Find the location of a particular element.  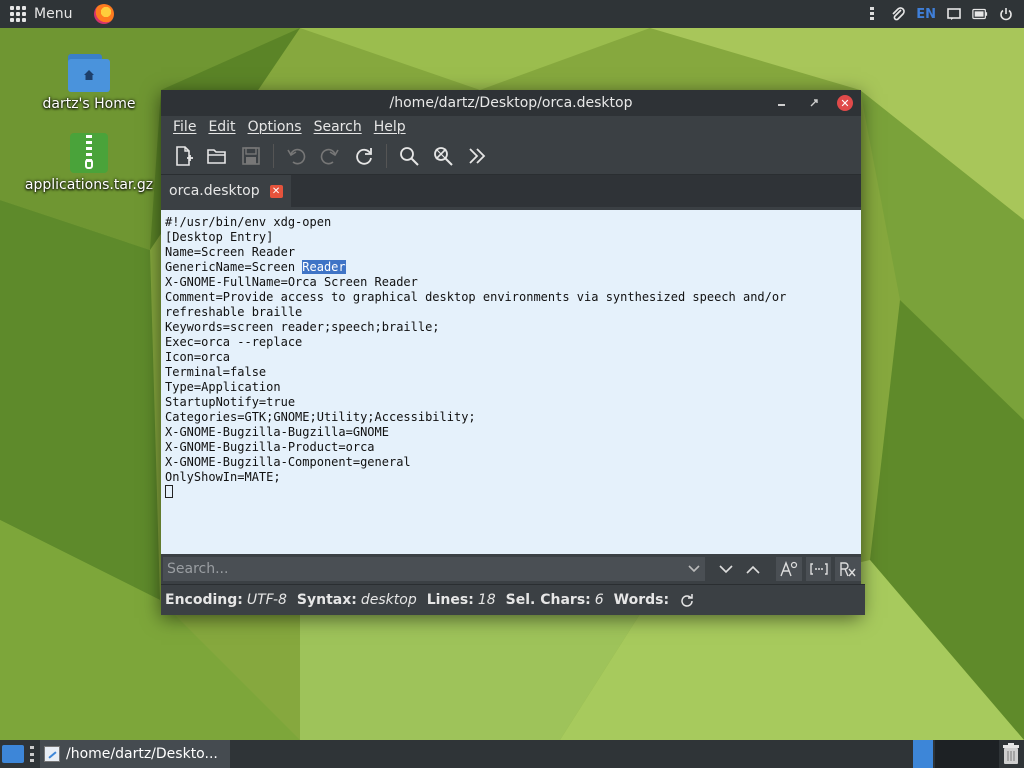

refresh-icon is located at coordinates (687, 600).